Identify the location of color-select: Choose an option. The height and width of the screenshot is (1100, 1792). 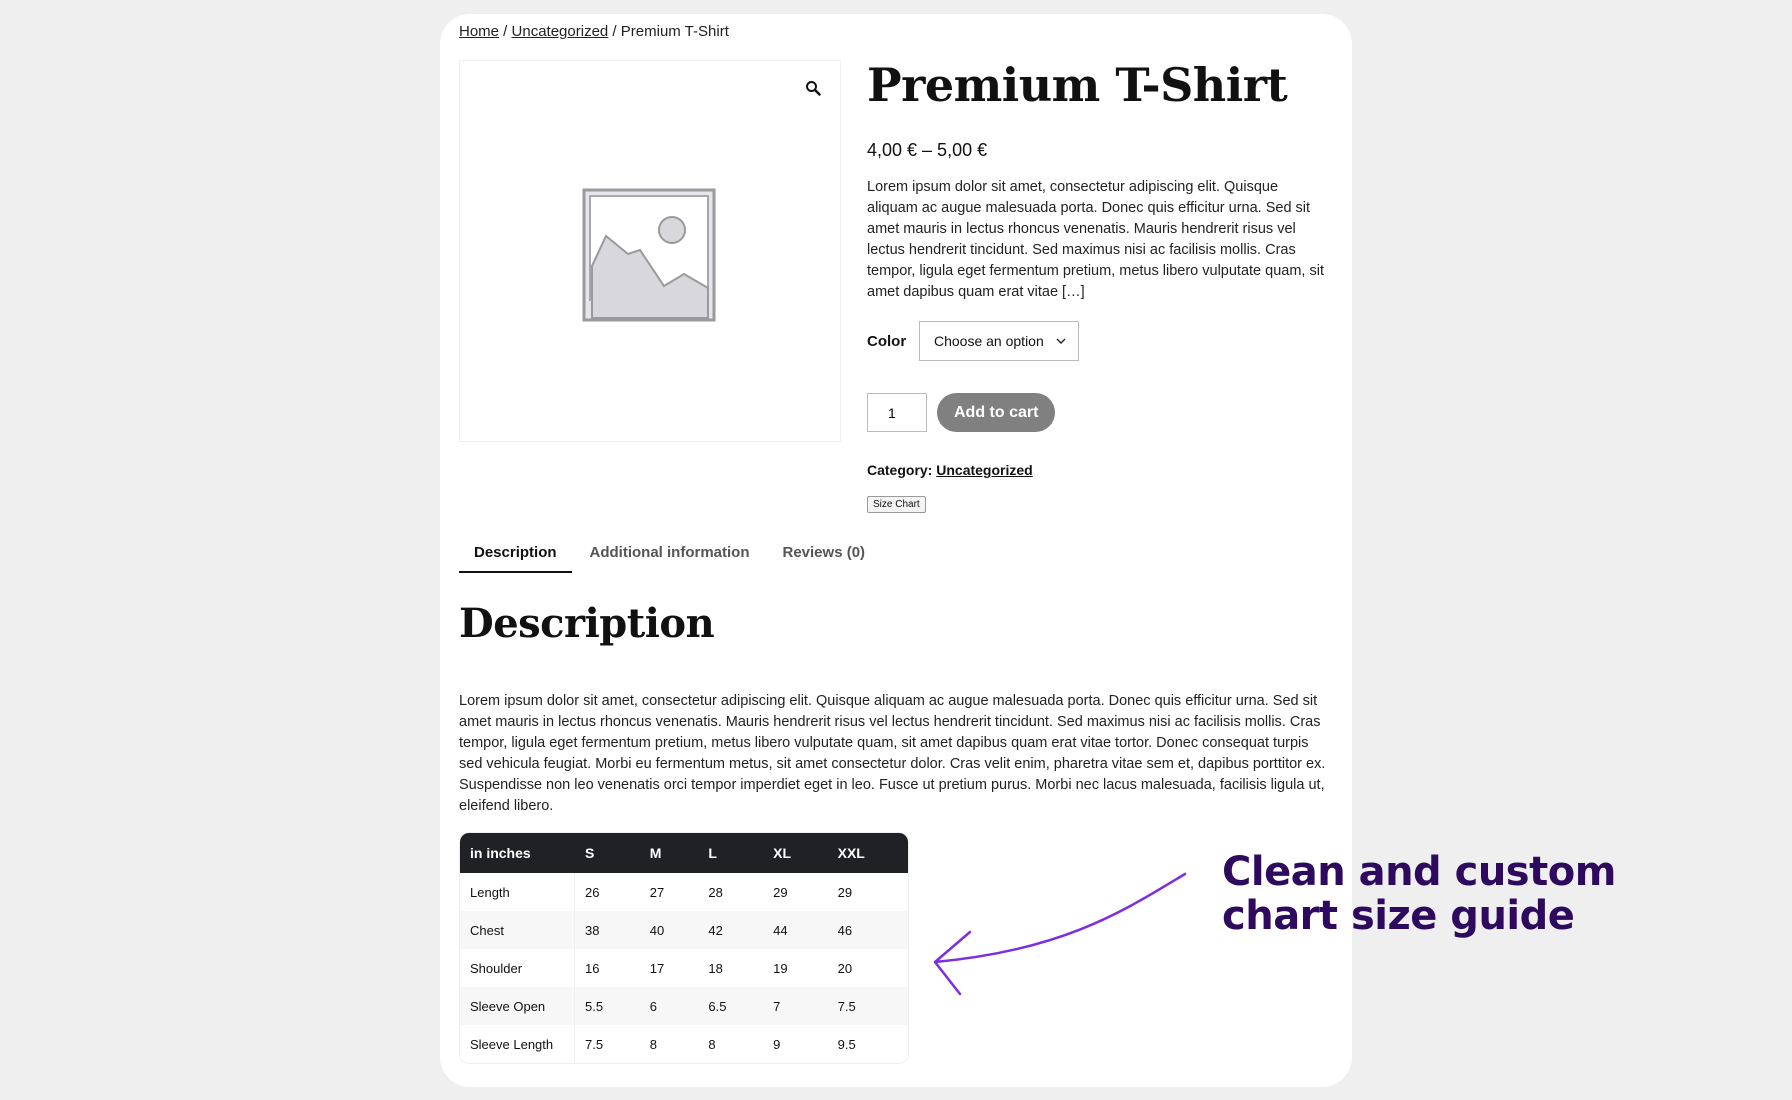
(999, 341).